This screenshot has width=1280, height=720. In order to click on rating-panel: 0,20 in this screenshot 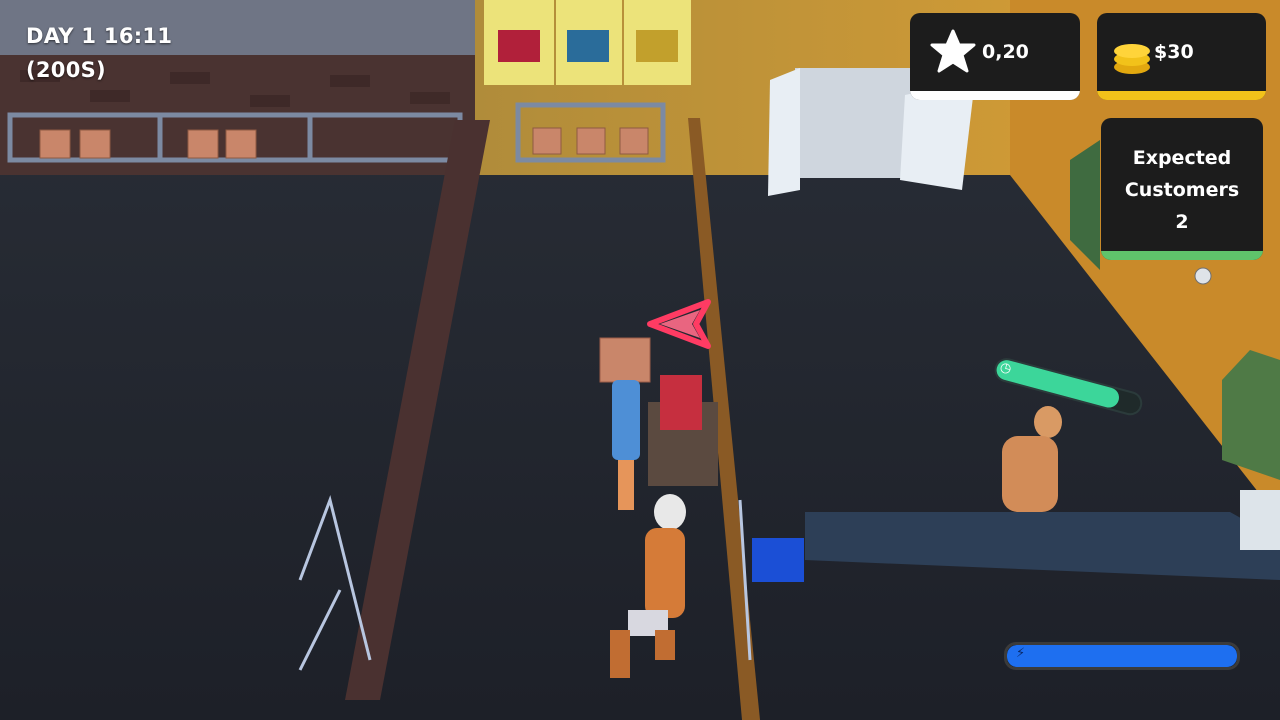, I will do `click(995, 56)`.